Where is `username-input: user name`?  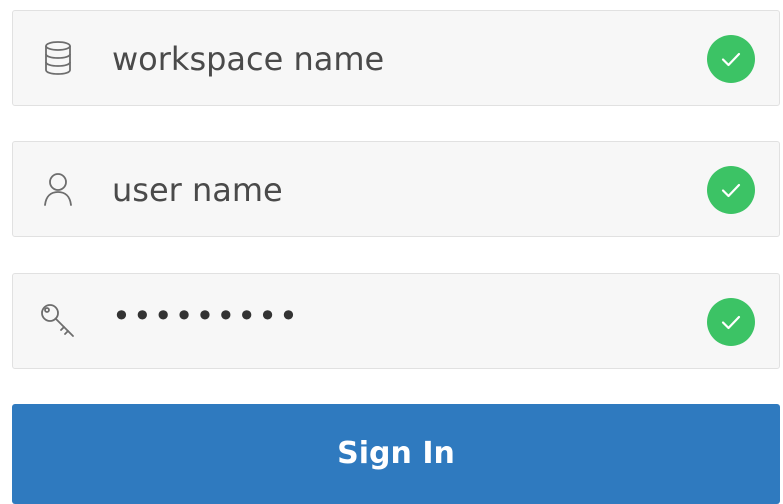
username-input: user name is located at coordinates (197, 190).